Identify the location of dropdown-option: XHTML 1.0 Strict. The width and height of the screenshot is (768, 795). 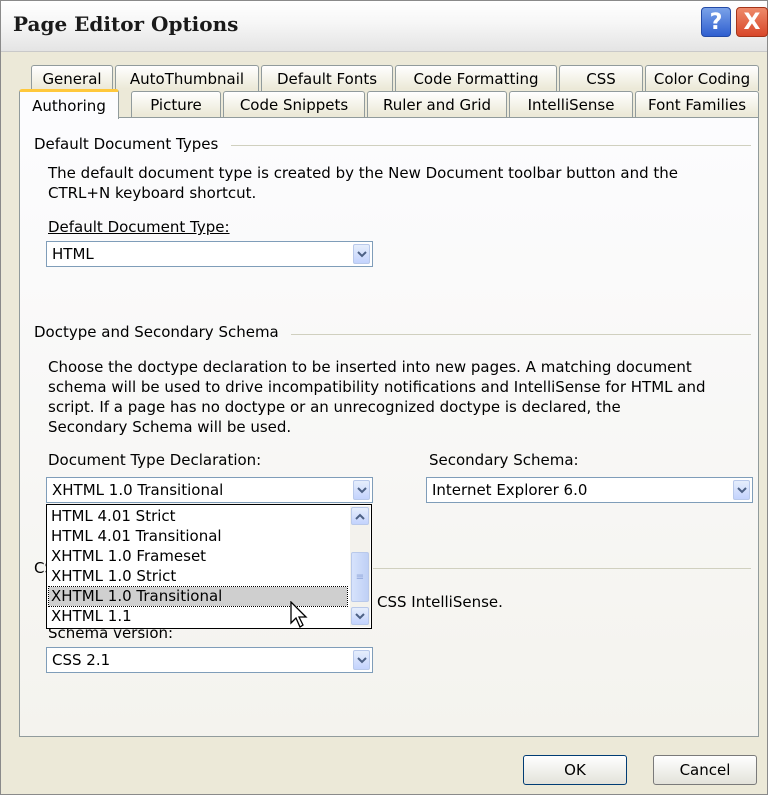
(112, 576).